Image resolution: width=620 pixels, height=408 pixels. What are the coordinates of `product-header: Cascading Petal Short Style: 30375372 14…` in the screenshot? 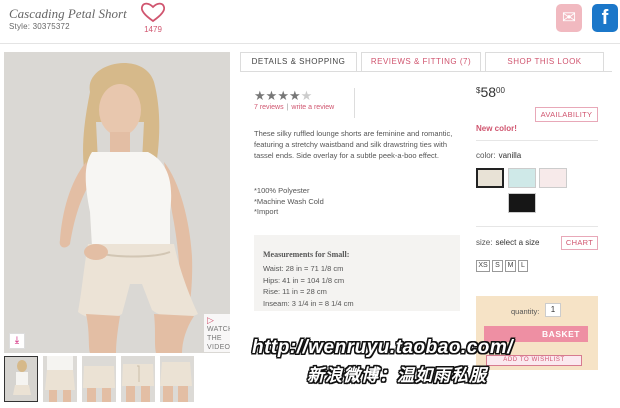 It's located at (310, 21).